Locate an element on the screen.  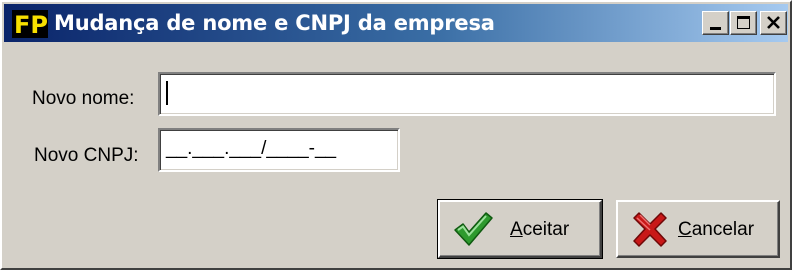
maximize-icon is located at coordinates (743, 22).